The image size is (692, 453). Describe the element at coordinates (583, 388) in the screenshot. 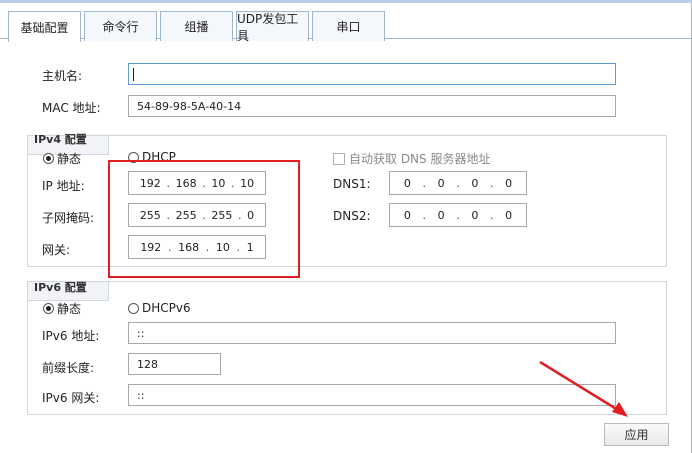

I see `annotation-arrow-icon` at that location.